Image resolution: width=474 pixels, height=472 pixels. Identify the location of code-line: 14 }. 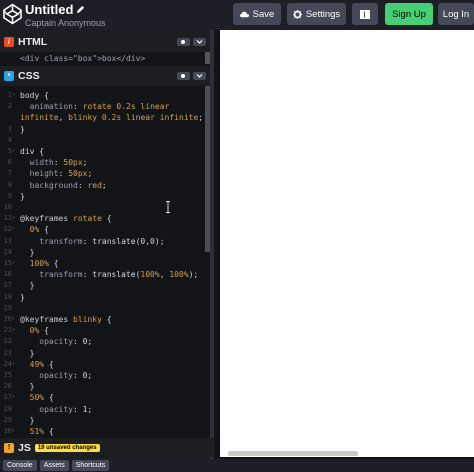
(105, 252).